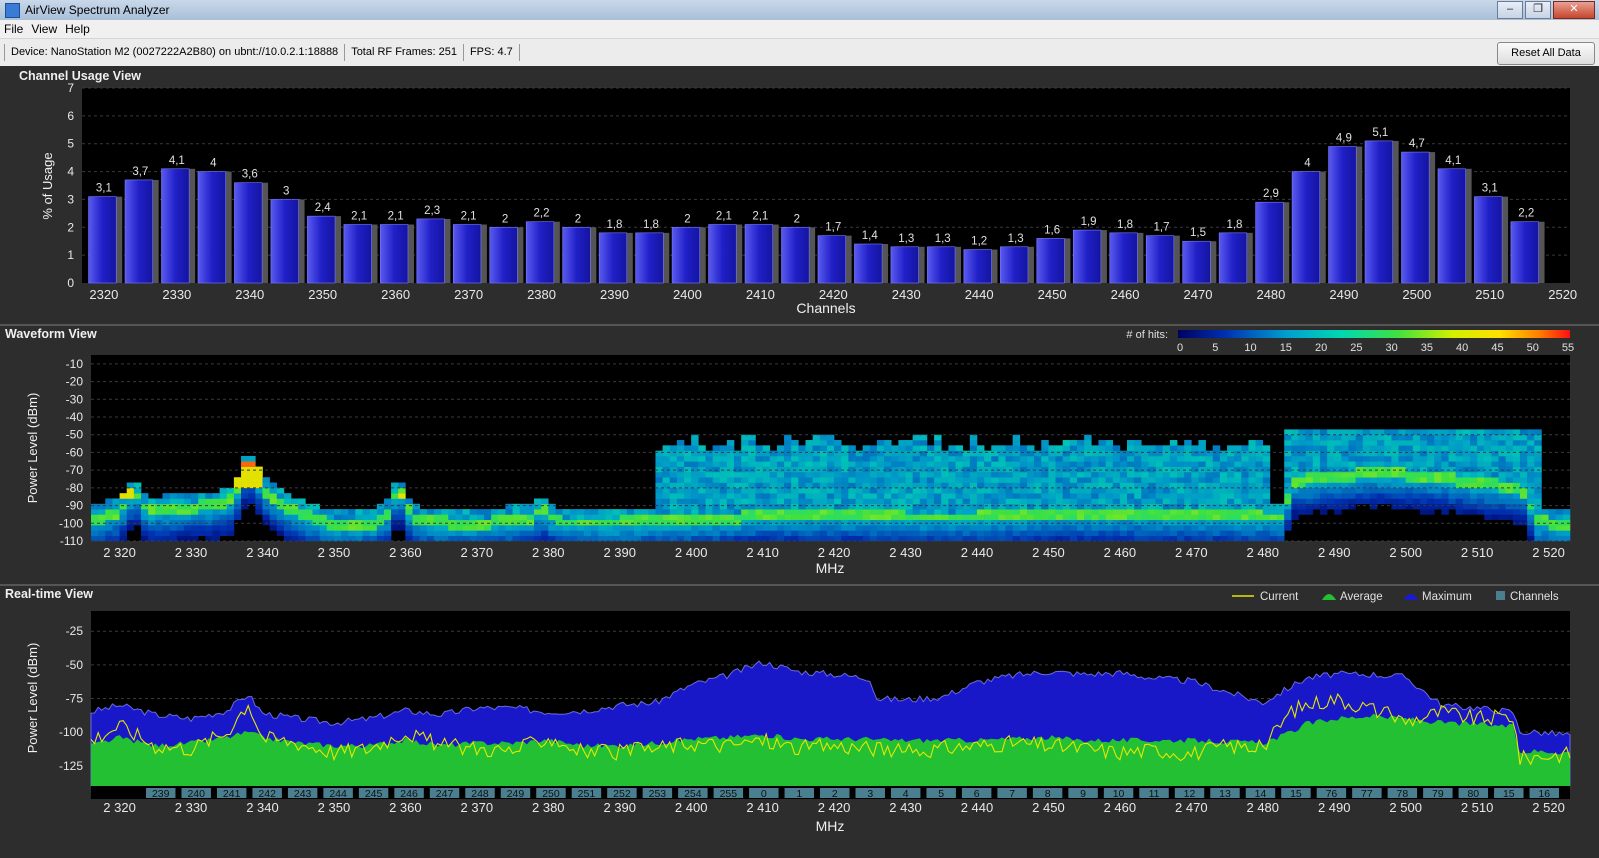 This screenshot has height=858, width=1599. I want to click on menu-help: Help, so click(77, 29).